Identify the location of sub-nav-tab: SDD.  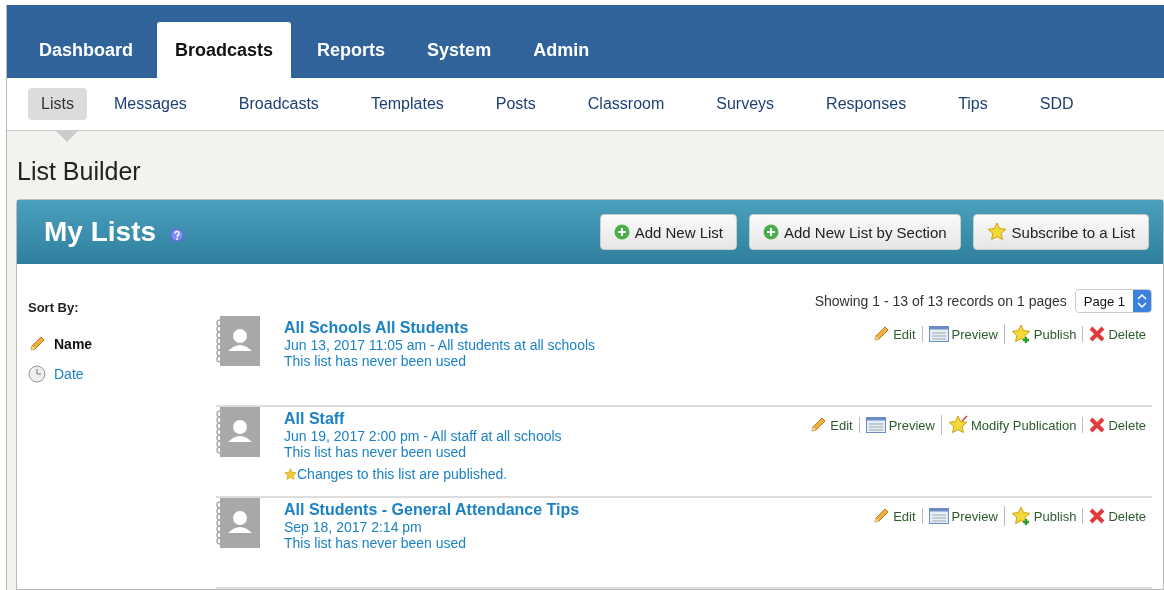
(1056, 104).